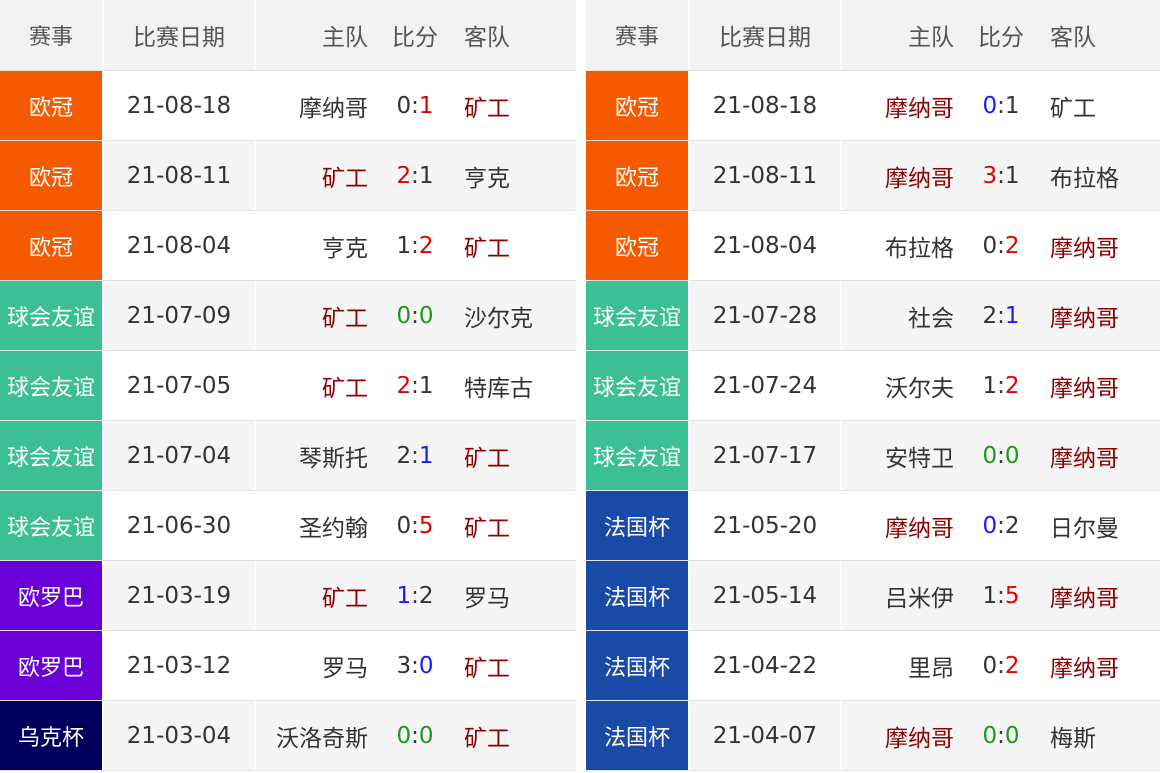 Image resolution: width=1160 pixels, height=773 pixels. What do you see at coordinates (898, 595) in the screenshot?
I see `home-team: 吕米伊` at bounding box center [898, 595].